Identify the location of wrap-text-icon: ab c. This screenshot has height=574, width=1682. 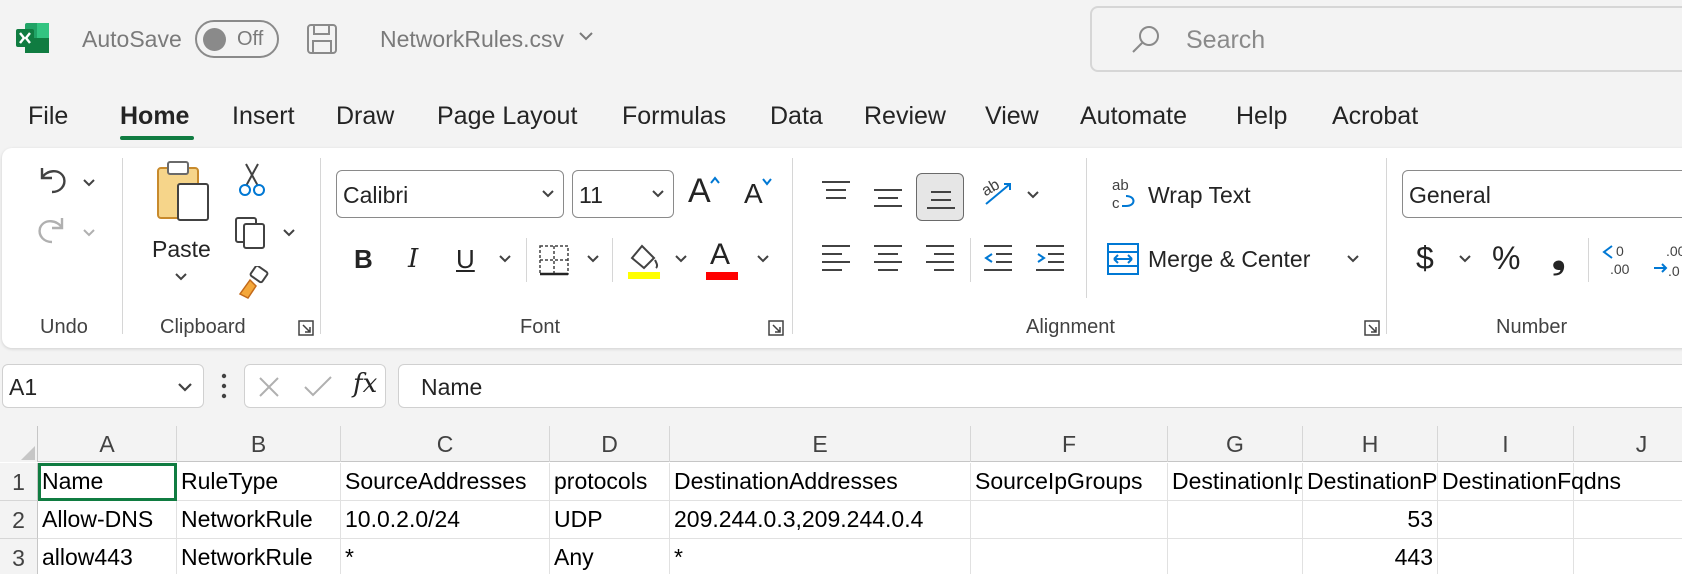
(1126, 194).